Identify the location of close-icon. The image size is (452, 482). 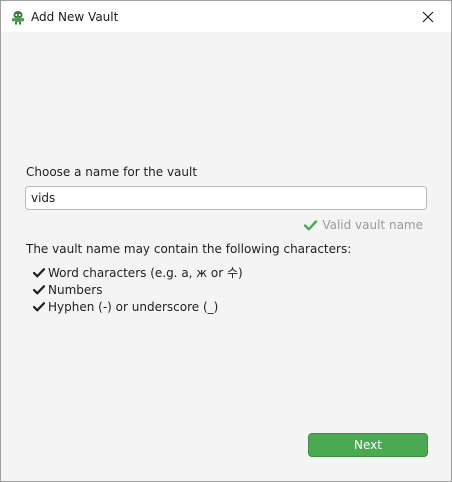
(428, 16).